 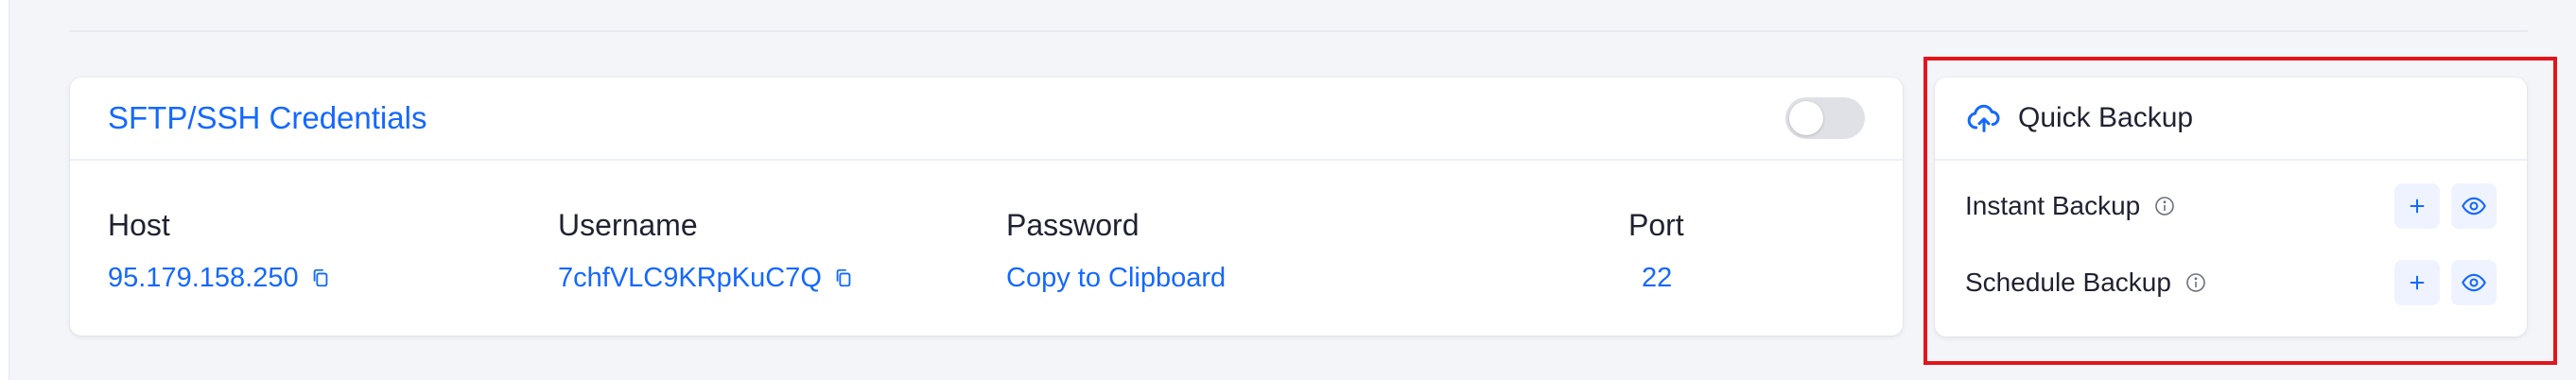 I want to click on schedule-backup-label: Schedule Backup, so click(x=2068, y=282).